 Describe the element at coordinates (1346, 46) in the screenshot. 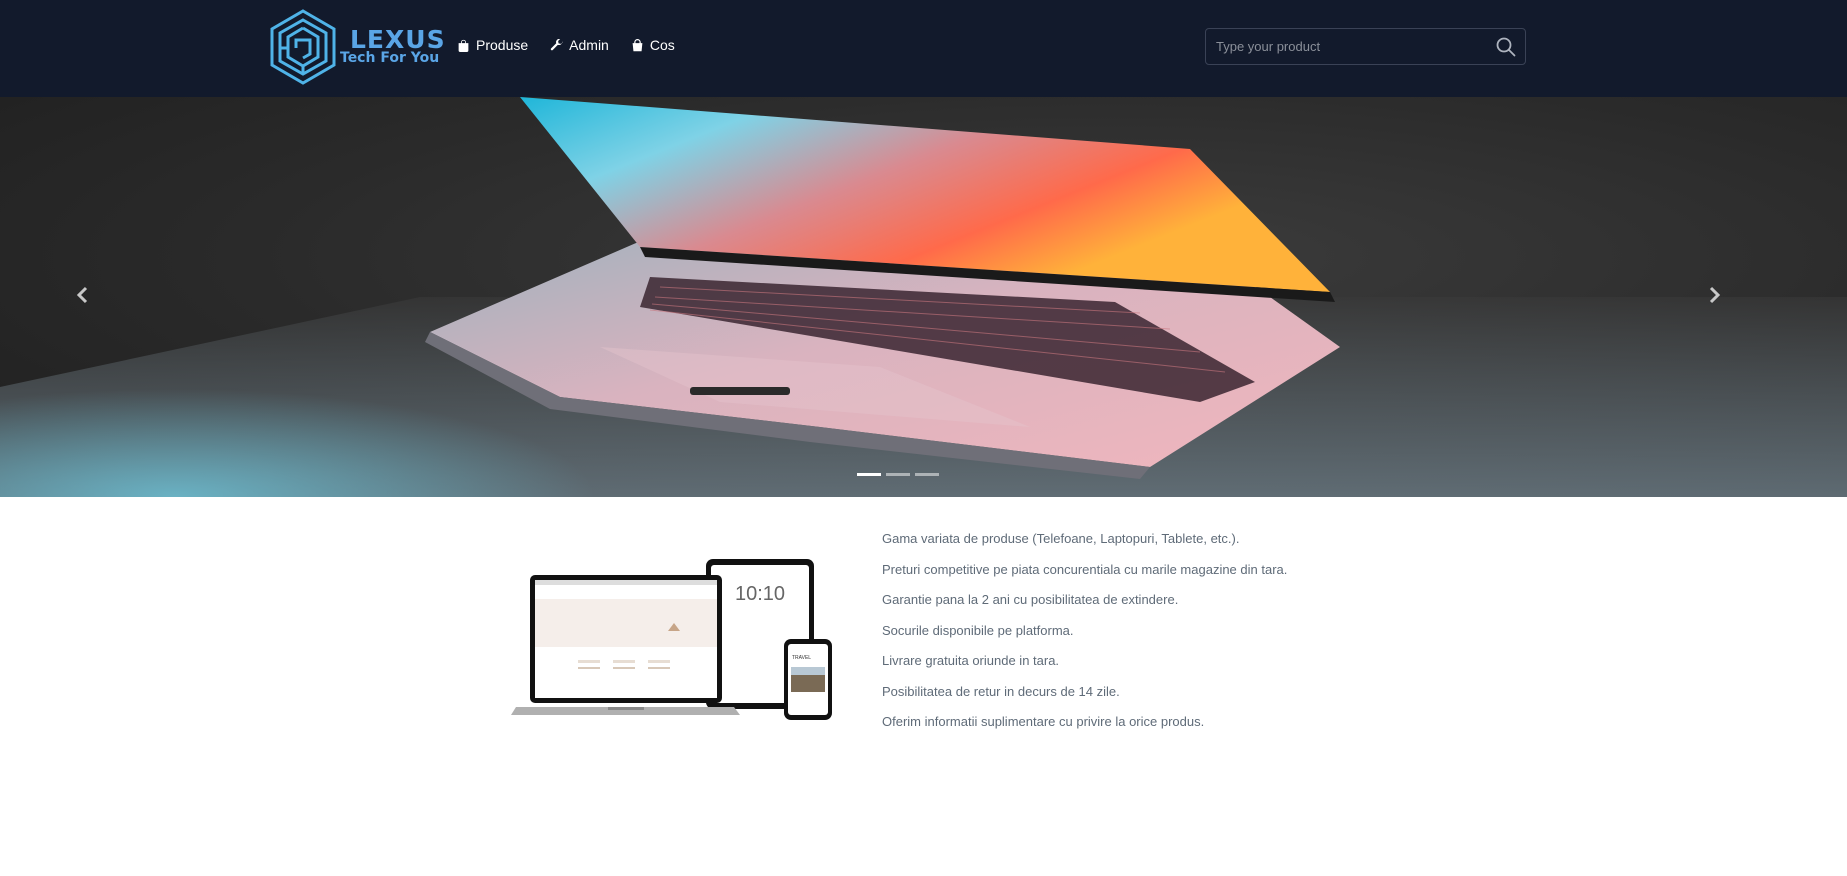

I see `search-input` at that location.